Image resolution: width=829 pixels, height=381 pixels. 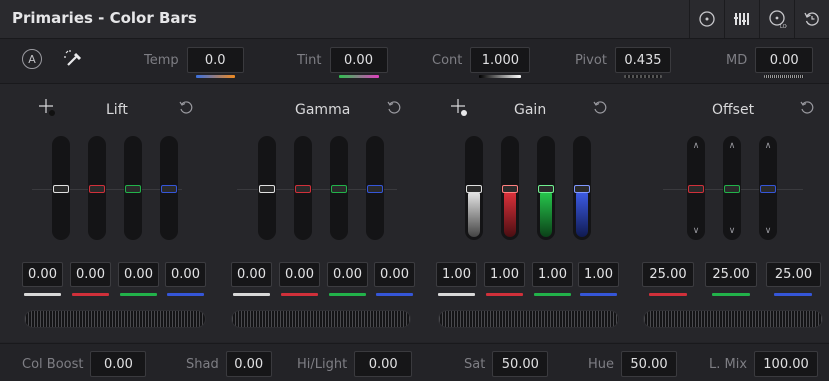 I want to click on gain-g-slider, so click(x=546, y=188).